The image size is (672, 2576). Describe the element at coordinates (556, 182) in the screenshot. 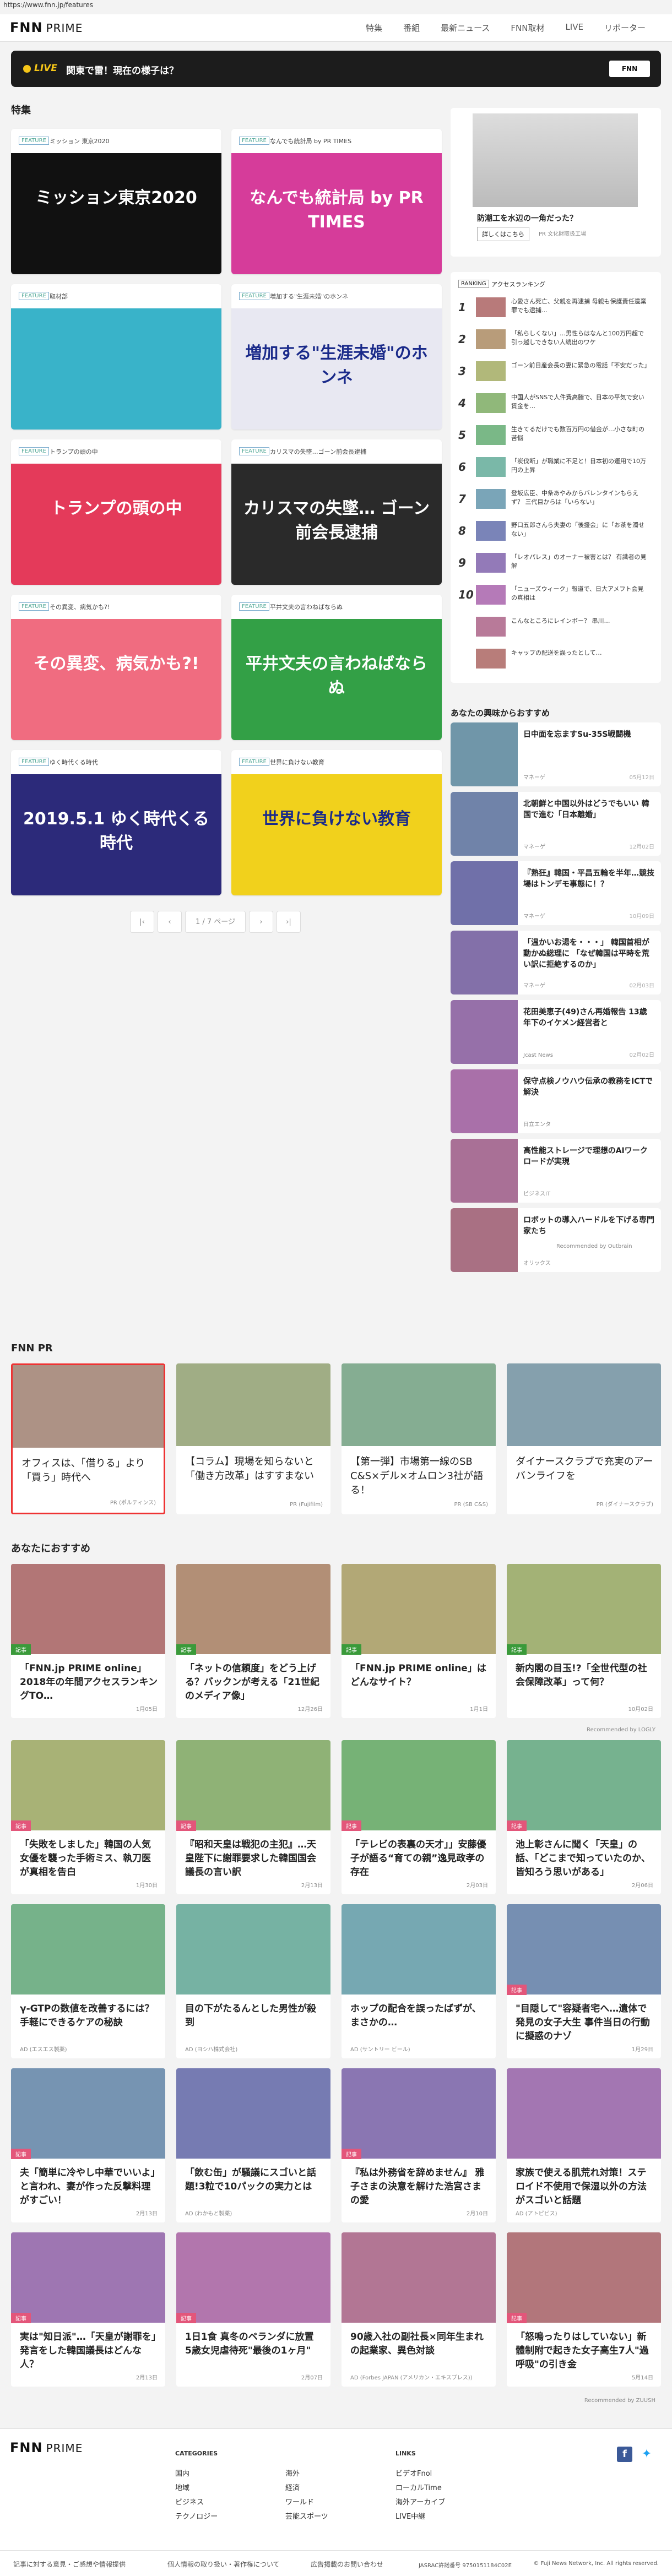

I see `sidebar-ad: 防潮工を水辺の一角だった？ 詳しくはこちら PR 文化財取扱工場` at that location.